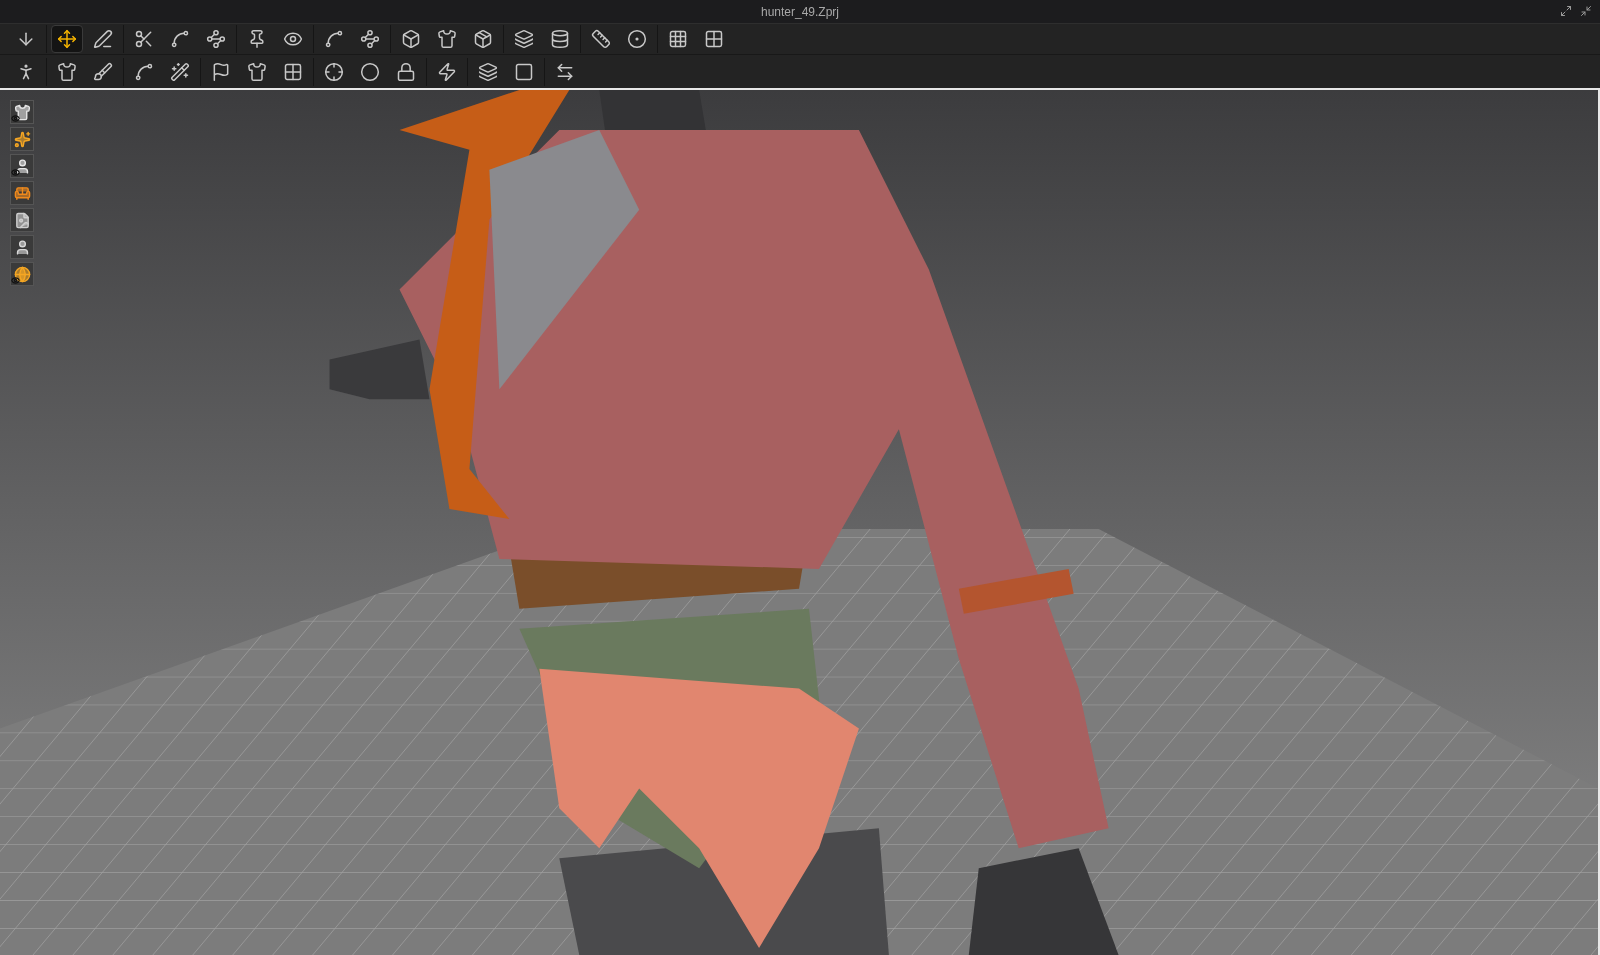  I want to click on package-icon, so click(483, 39).